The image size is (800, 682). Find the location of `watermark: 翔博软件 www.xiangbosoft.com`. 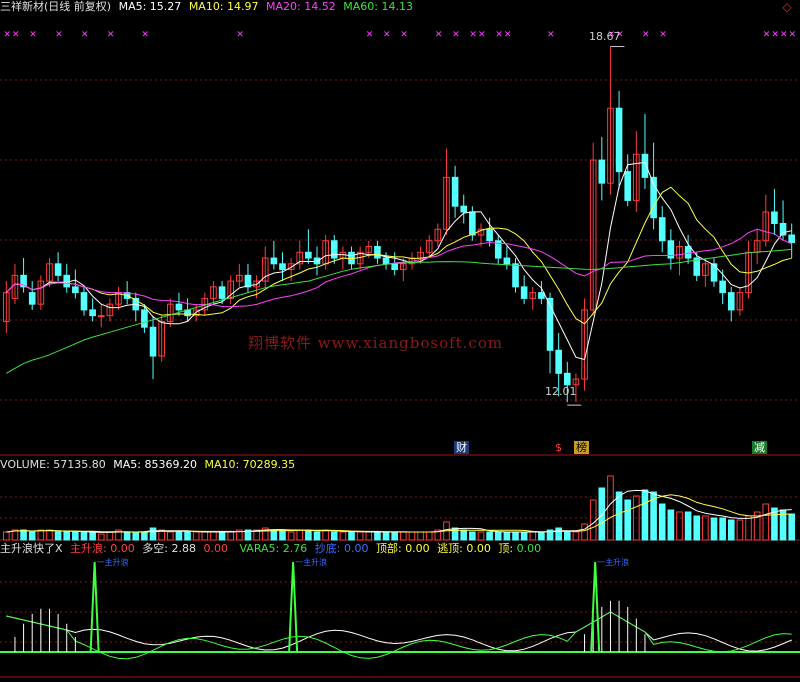

watermark: 翔博软件 www.xiangbosoft.com is located at coordinates (376, 343).